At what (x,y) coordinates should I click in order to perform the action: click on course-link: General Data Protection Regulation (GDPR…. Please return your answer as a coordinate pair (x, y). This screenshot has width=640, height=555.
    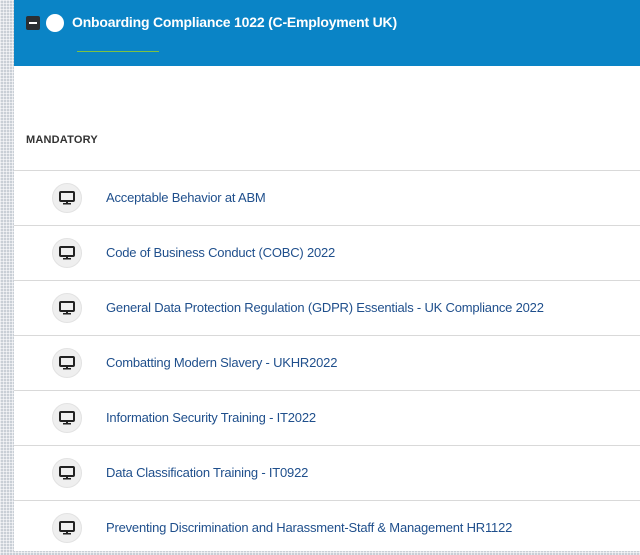
    Looking at the image, I should click on (325, 307).